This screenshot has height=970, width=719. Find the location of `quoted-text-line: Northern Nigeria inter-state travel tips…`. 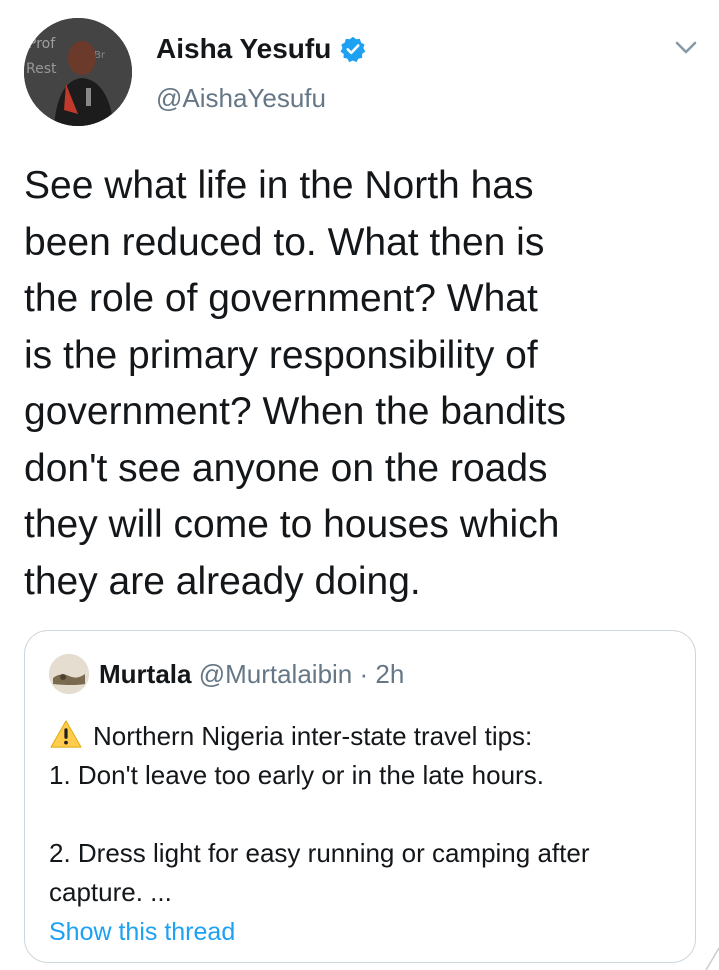

quoted-text-line: Northern Nigeria inter-state travel tips… is located at coordinates (364, 736).